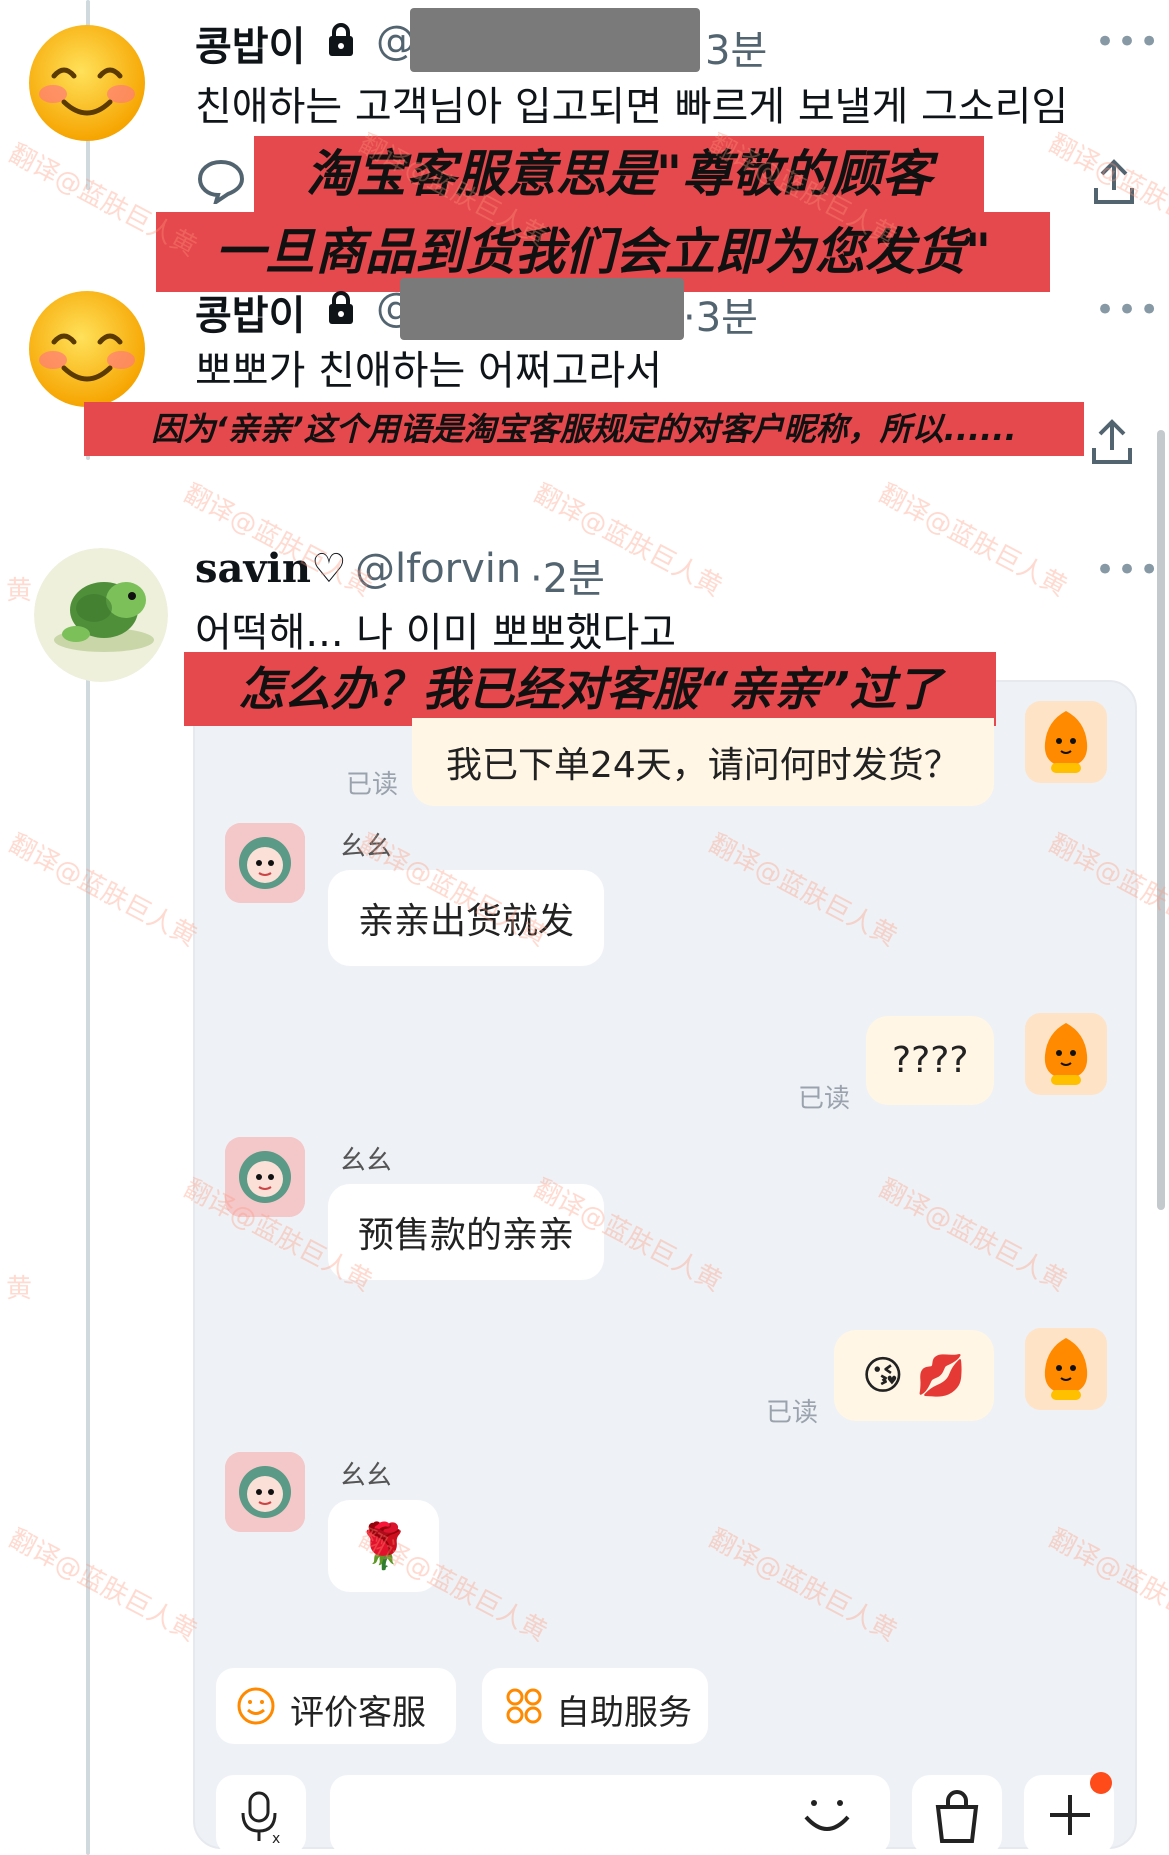  What do you see at coordinates (436, 633) in the screenshot?
I see `tweet-text: 어떡해... 나 이미 뽀뽀했다고` at bounding box center [436, 633].